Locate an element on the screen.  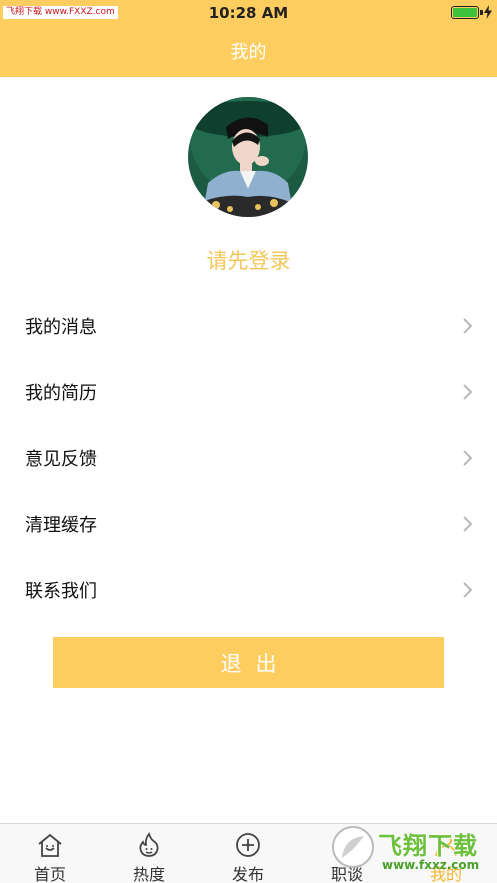
menu-item-clear-cache: 清理缓存 is located at coordinates (248, 524).